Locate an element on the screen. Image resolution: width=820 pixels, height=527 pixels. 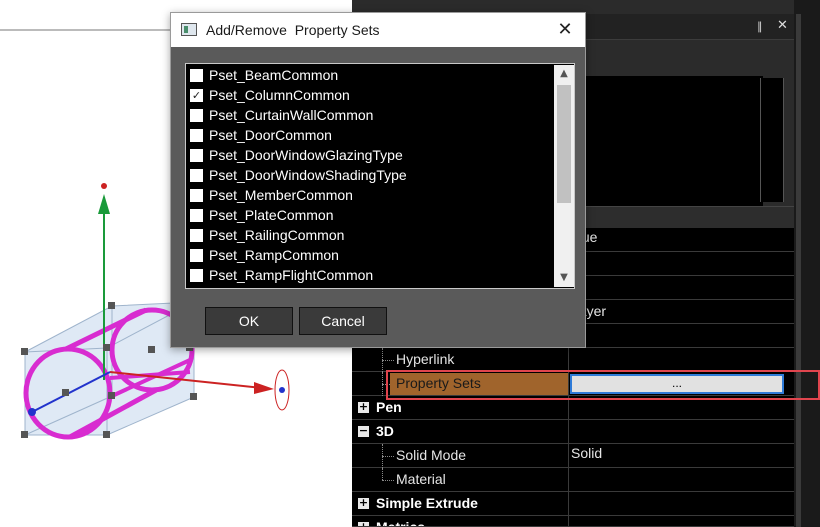
solid-mode-value: Solid is located at coordinates (586, 453).